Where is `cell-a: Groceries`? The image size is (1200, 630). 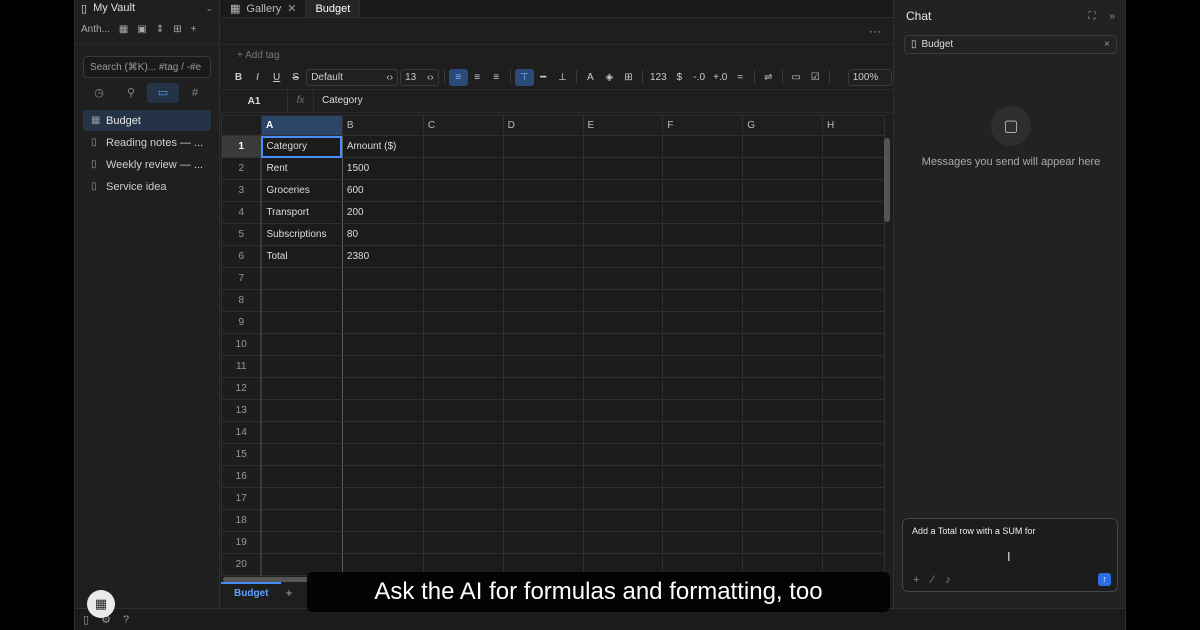 cell-a: Groceries is located at coordinates (301, 190).